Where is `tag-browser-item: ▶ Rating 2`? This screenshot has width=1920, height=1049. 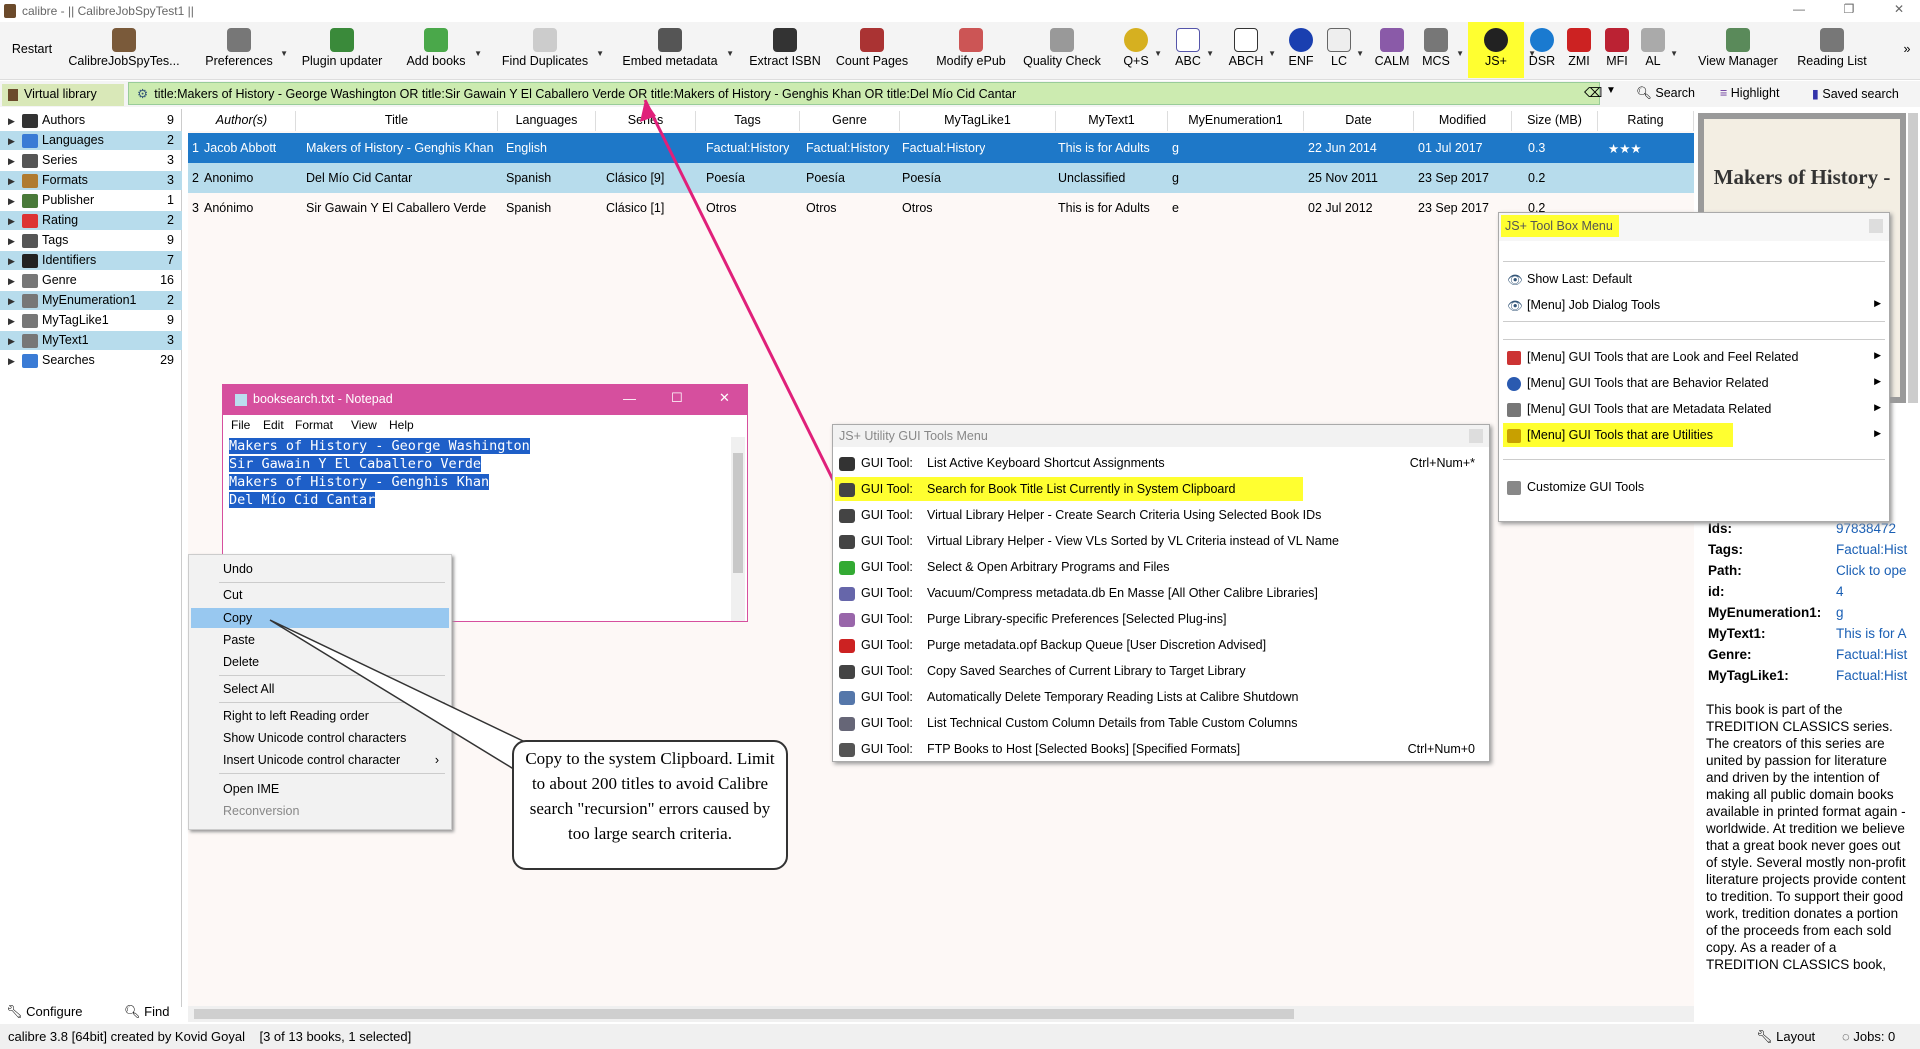 tag-browser-item: ▶ Rating 2 is located at coordinates (91, 220).